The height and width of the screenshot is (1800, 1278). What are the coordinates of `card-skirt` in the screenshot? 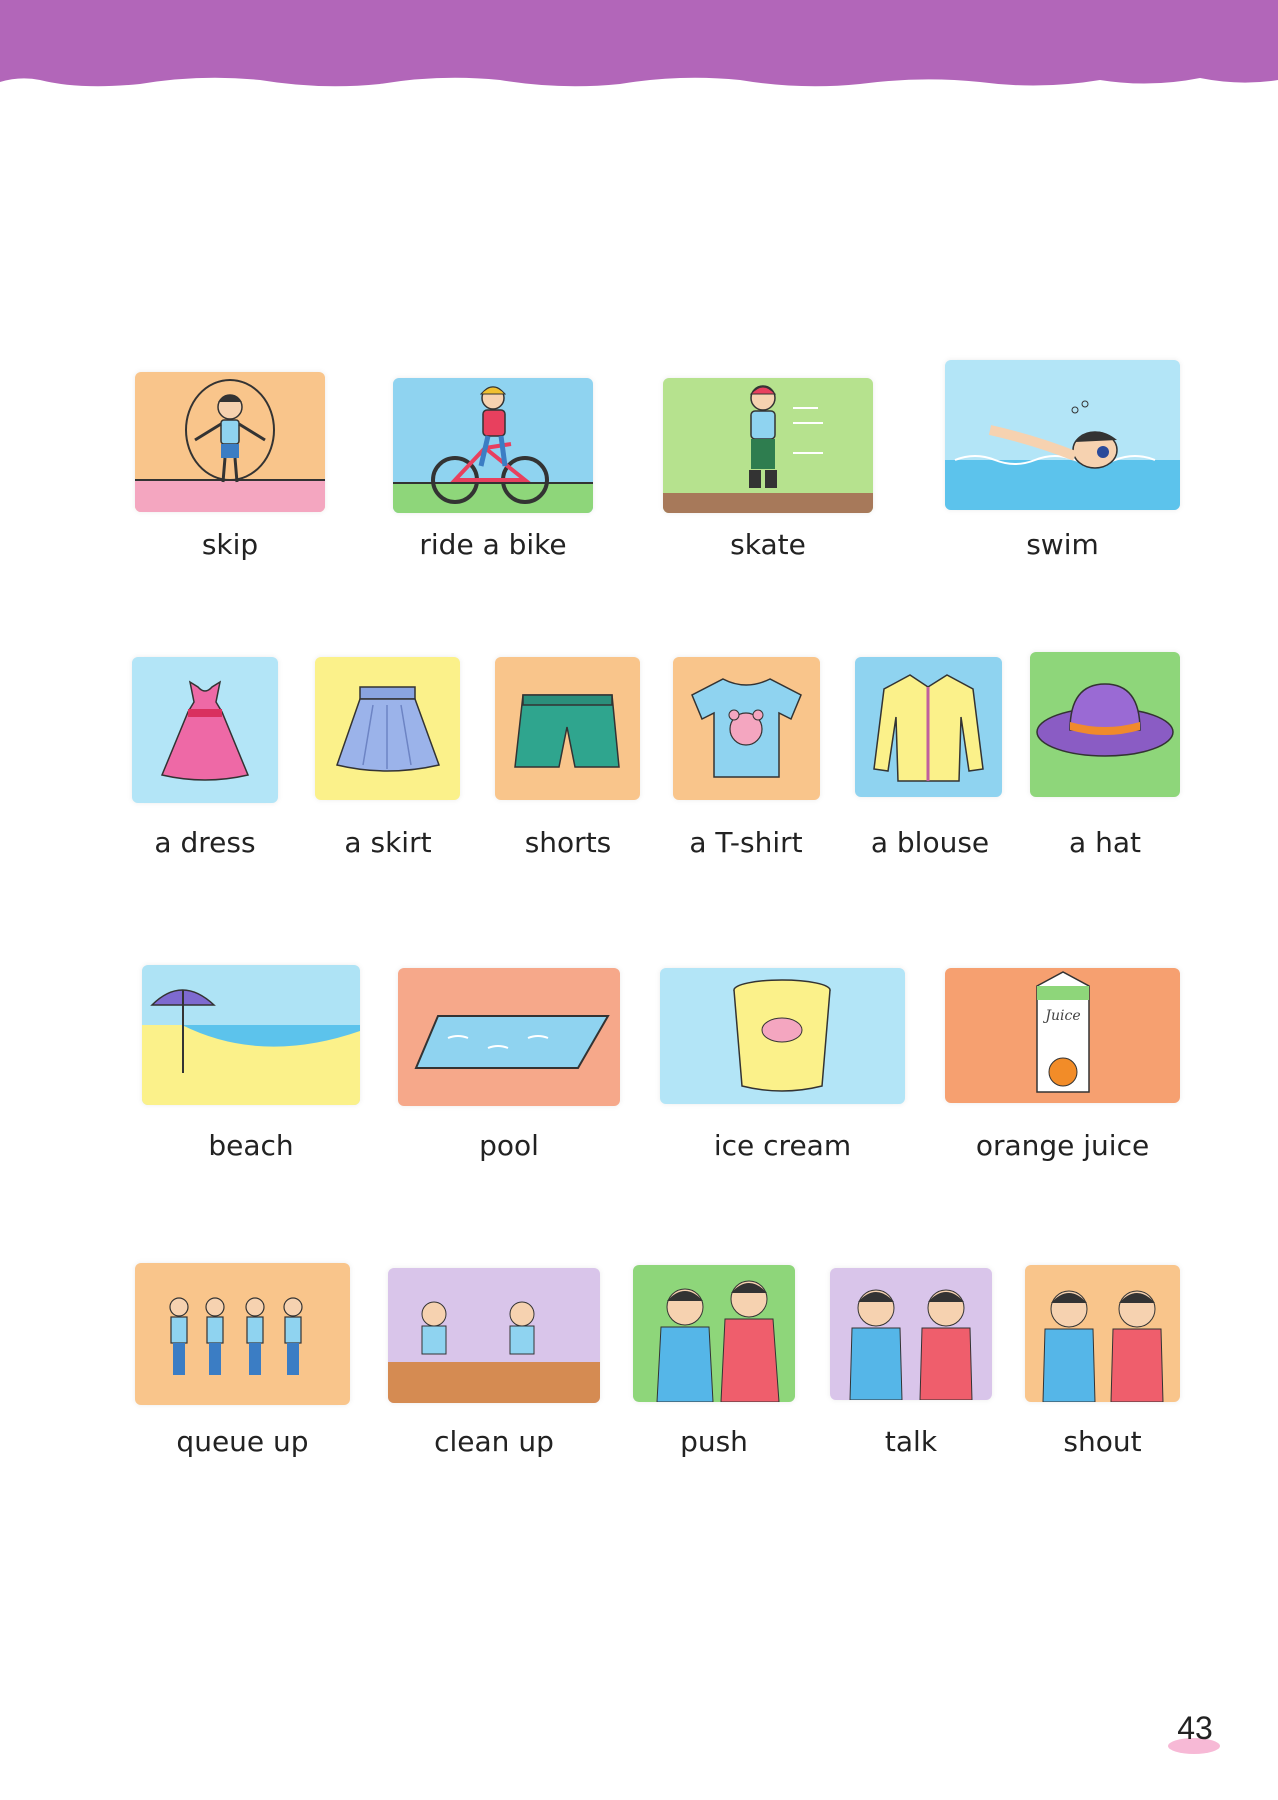 It's located at (387, 728).